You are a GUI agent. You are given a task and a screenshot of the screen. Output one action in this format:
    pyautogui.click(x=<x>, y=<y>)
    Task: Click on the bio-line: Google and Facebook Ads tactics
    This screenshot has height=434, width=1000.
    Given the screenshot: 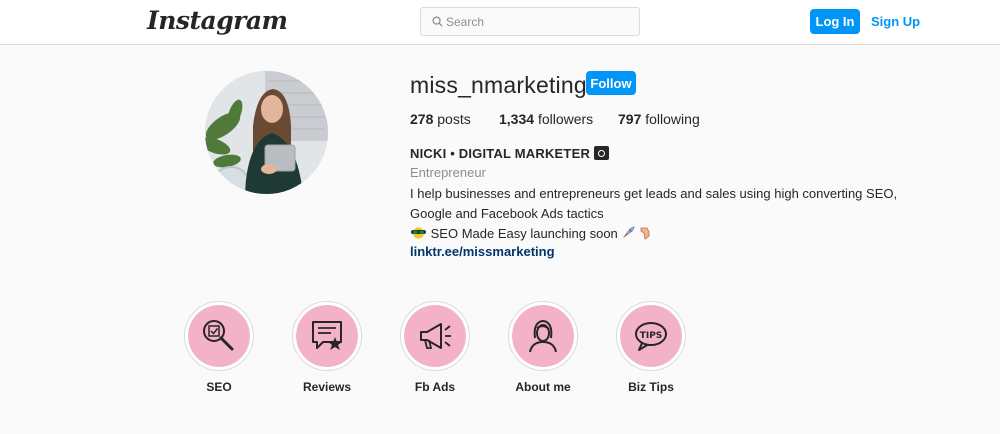 What is the action you would take?
    pyautogui.click(x=507, y=213)
    